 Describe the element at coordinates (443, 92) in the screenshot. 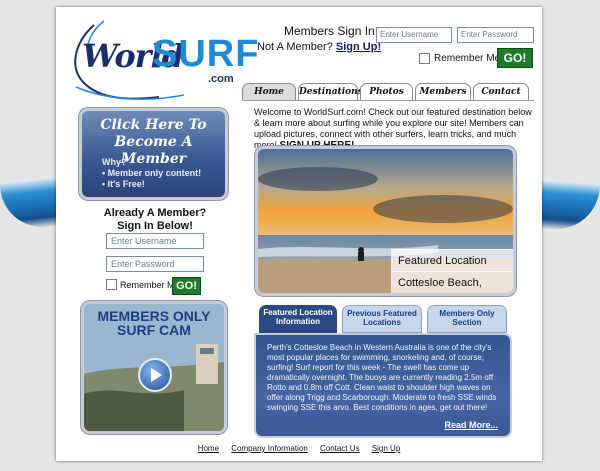

I see `tab-members: Members` at that location.